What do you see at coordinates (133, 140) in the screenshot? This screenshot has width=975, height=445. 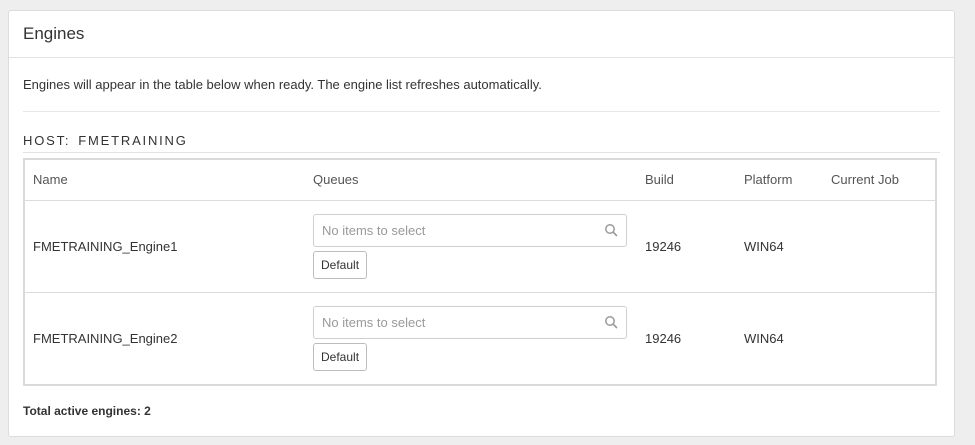 I see `host-name: FMETRAINING` at bounding box center [133, 140].